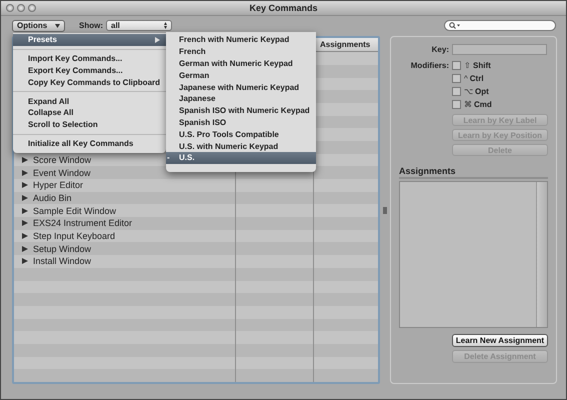 The width and height of the screenshot is (567, 400). I want to click on command-group-name: Sample Edit Window, so click(74, 211).